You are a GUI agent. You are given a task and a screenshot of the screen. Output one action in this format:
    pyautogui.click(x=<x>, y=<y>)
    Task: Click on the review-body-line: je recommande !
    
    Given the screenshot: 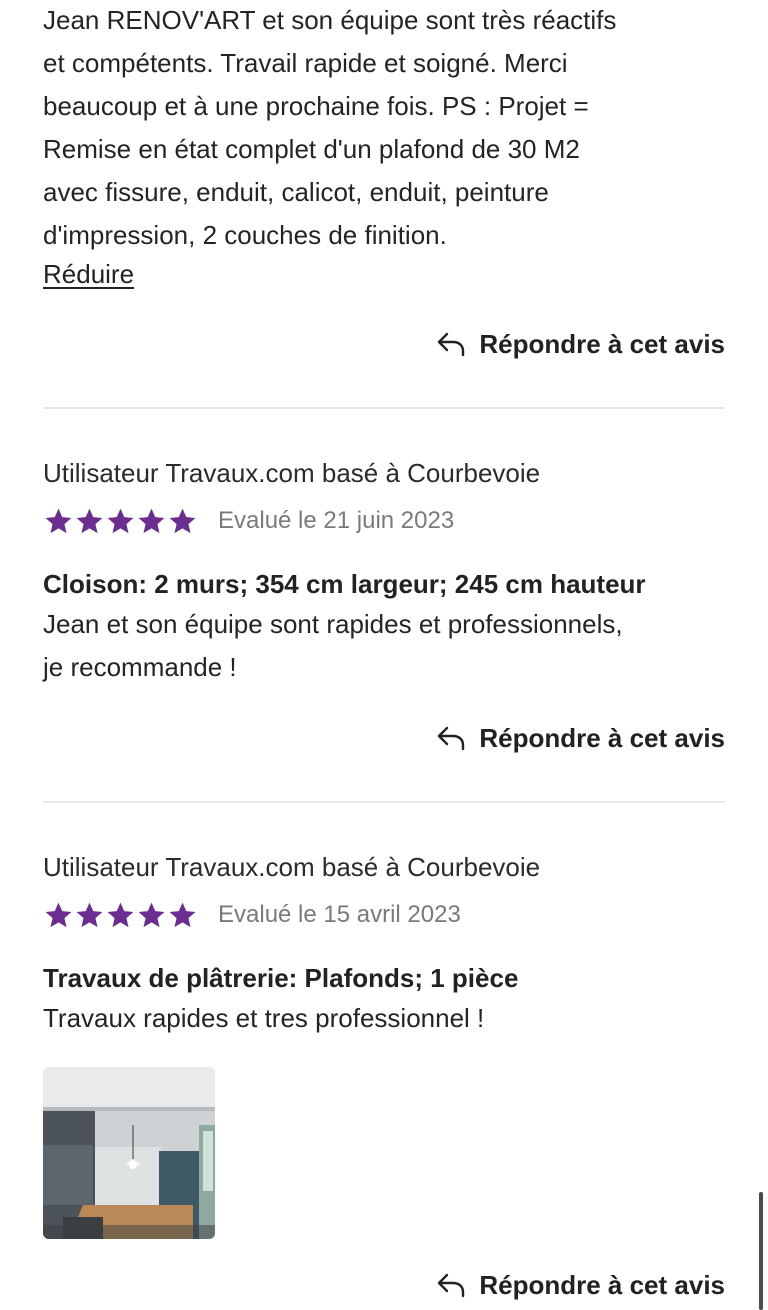 What is the action you would take?
    pyautogui.click(x=140, y=667)
    